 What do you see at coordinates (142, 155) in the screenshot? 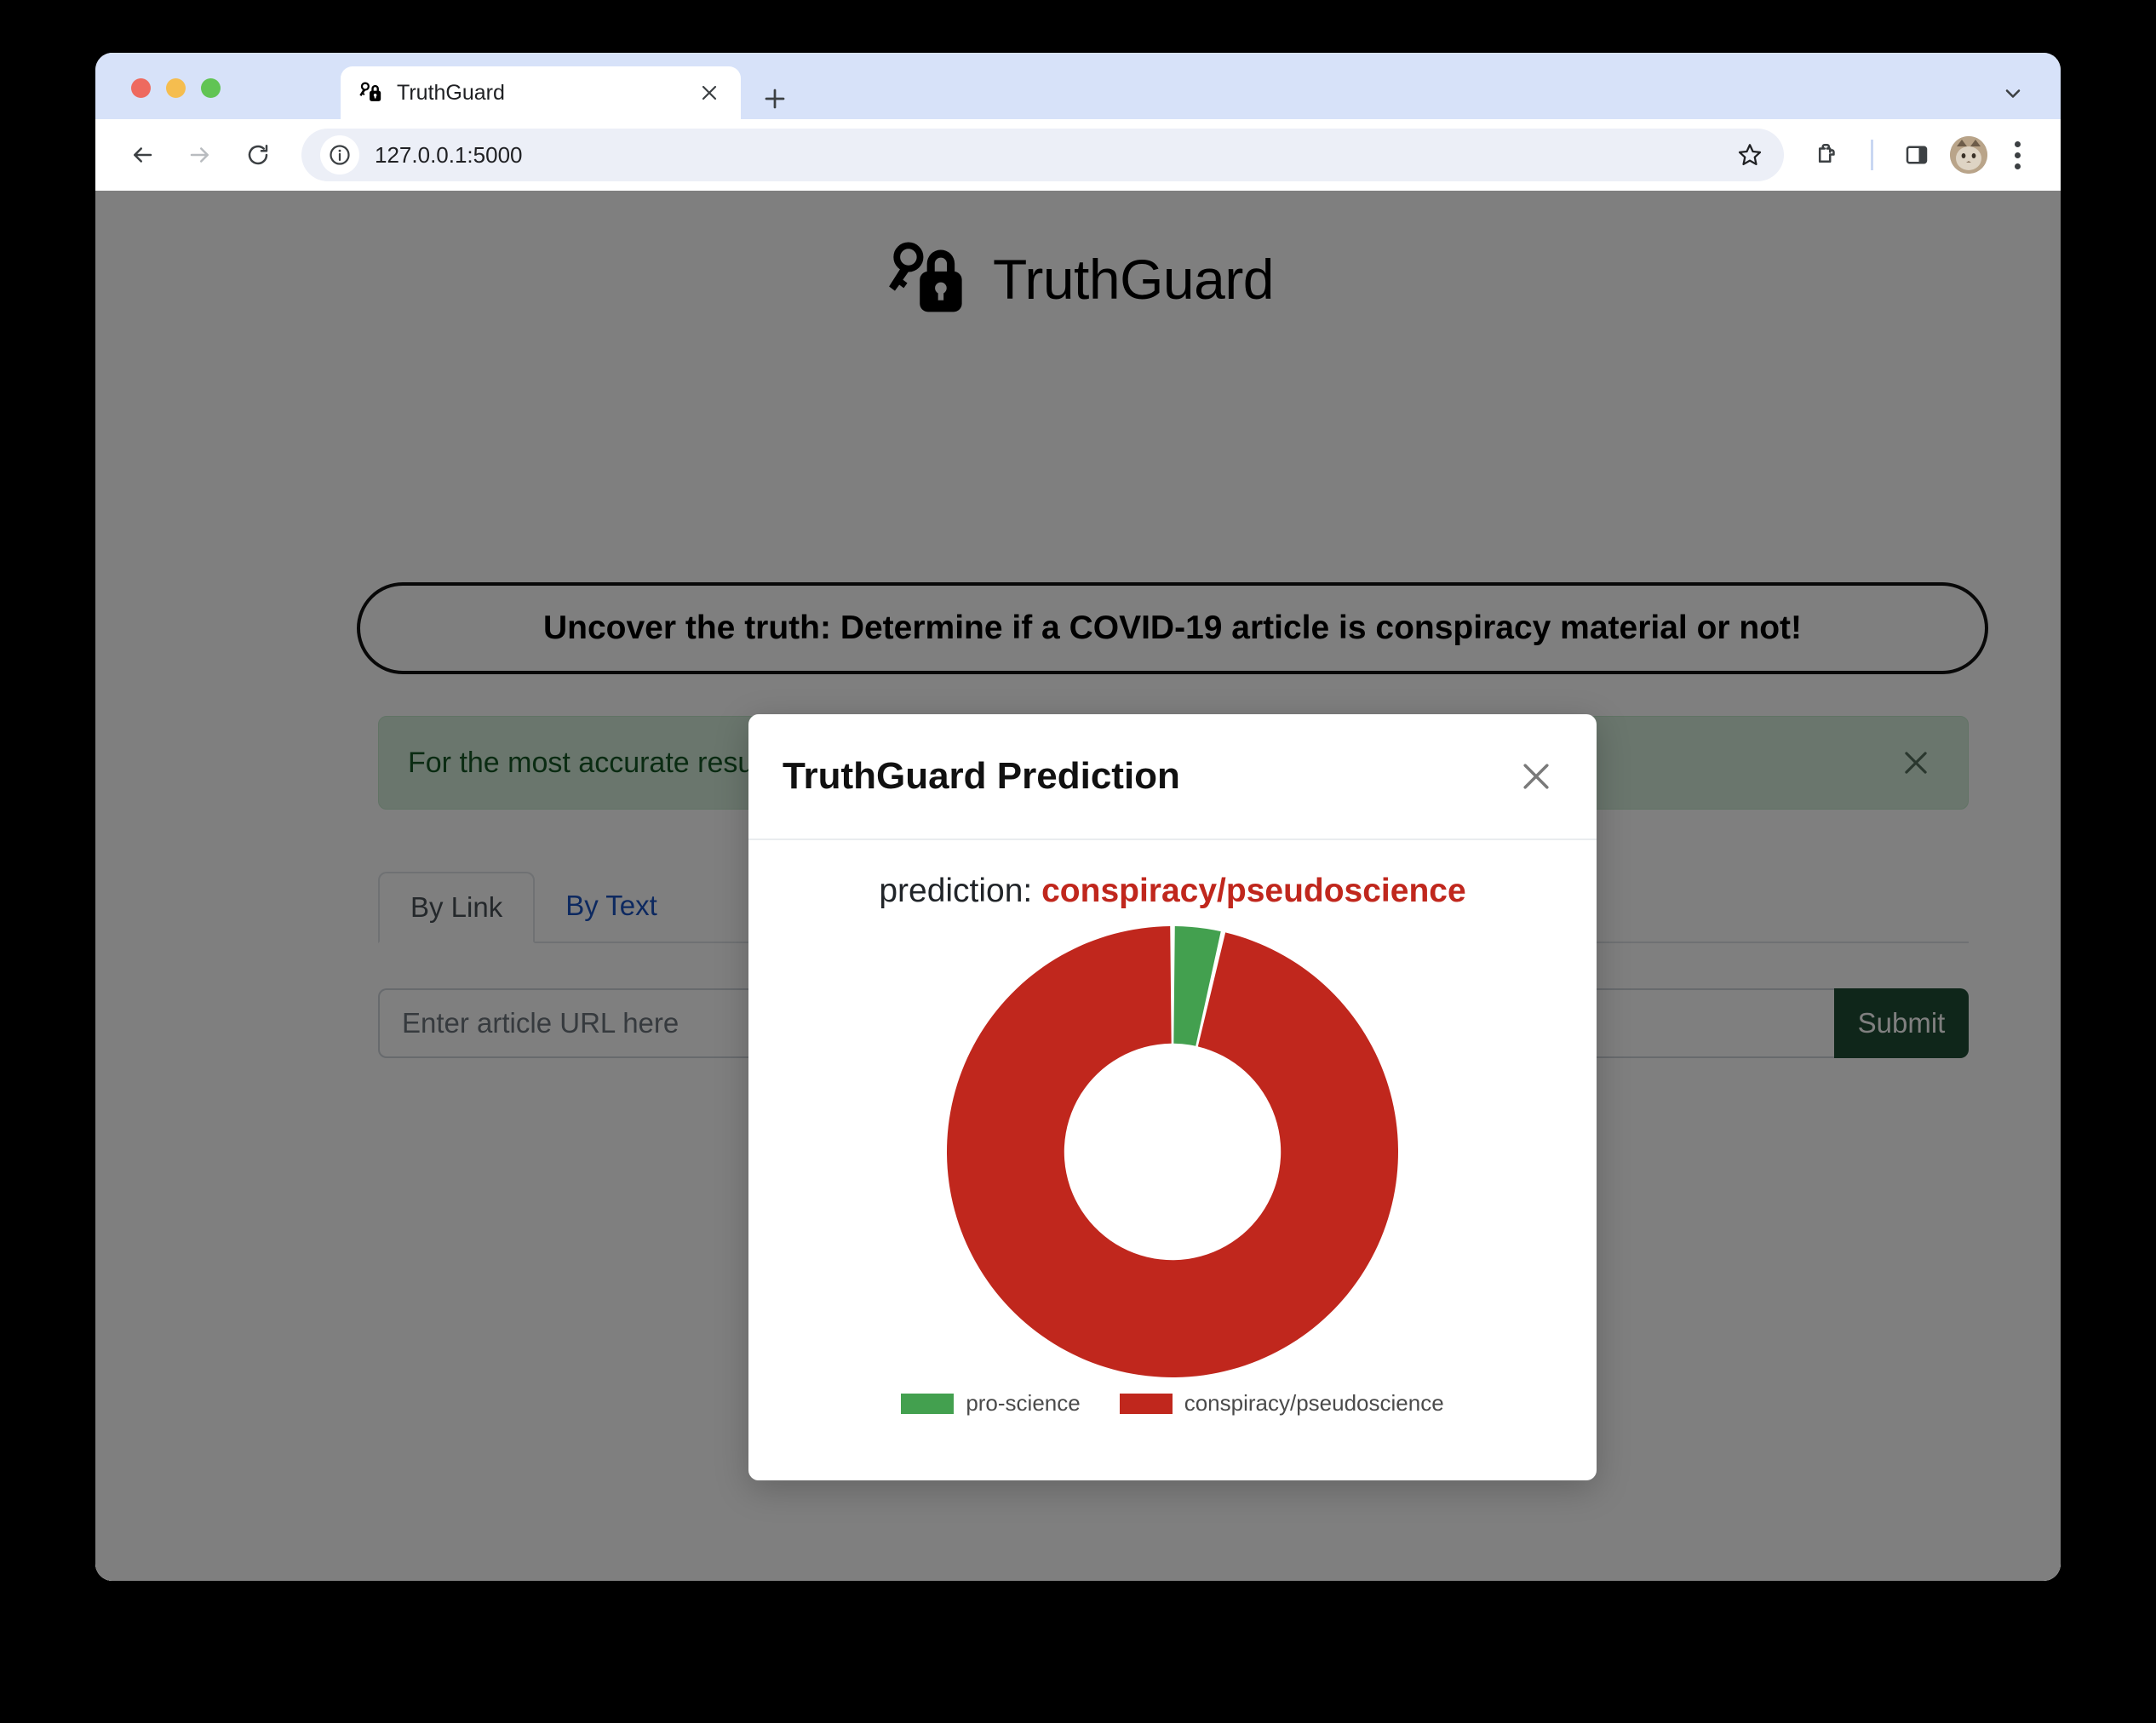
I see `arrow-left-icon` at bounding box center [142, 155].